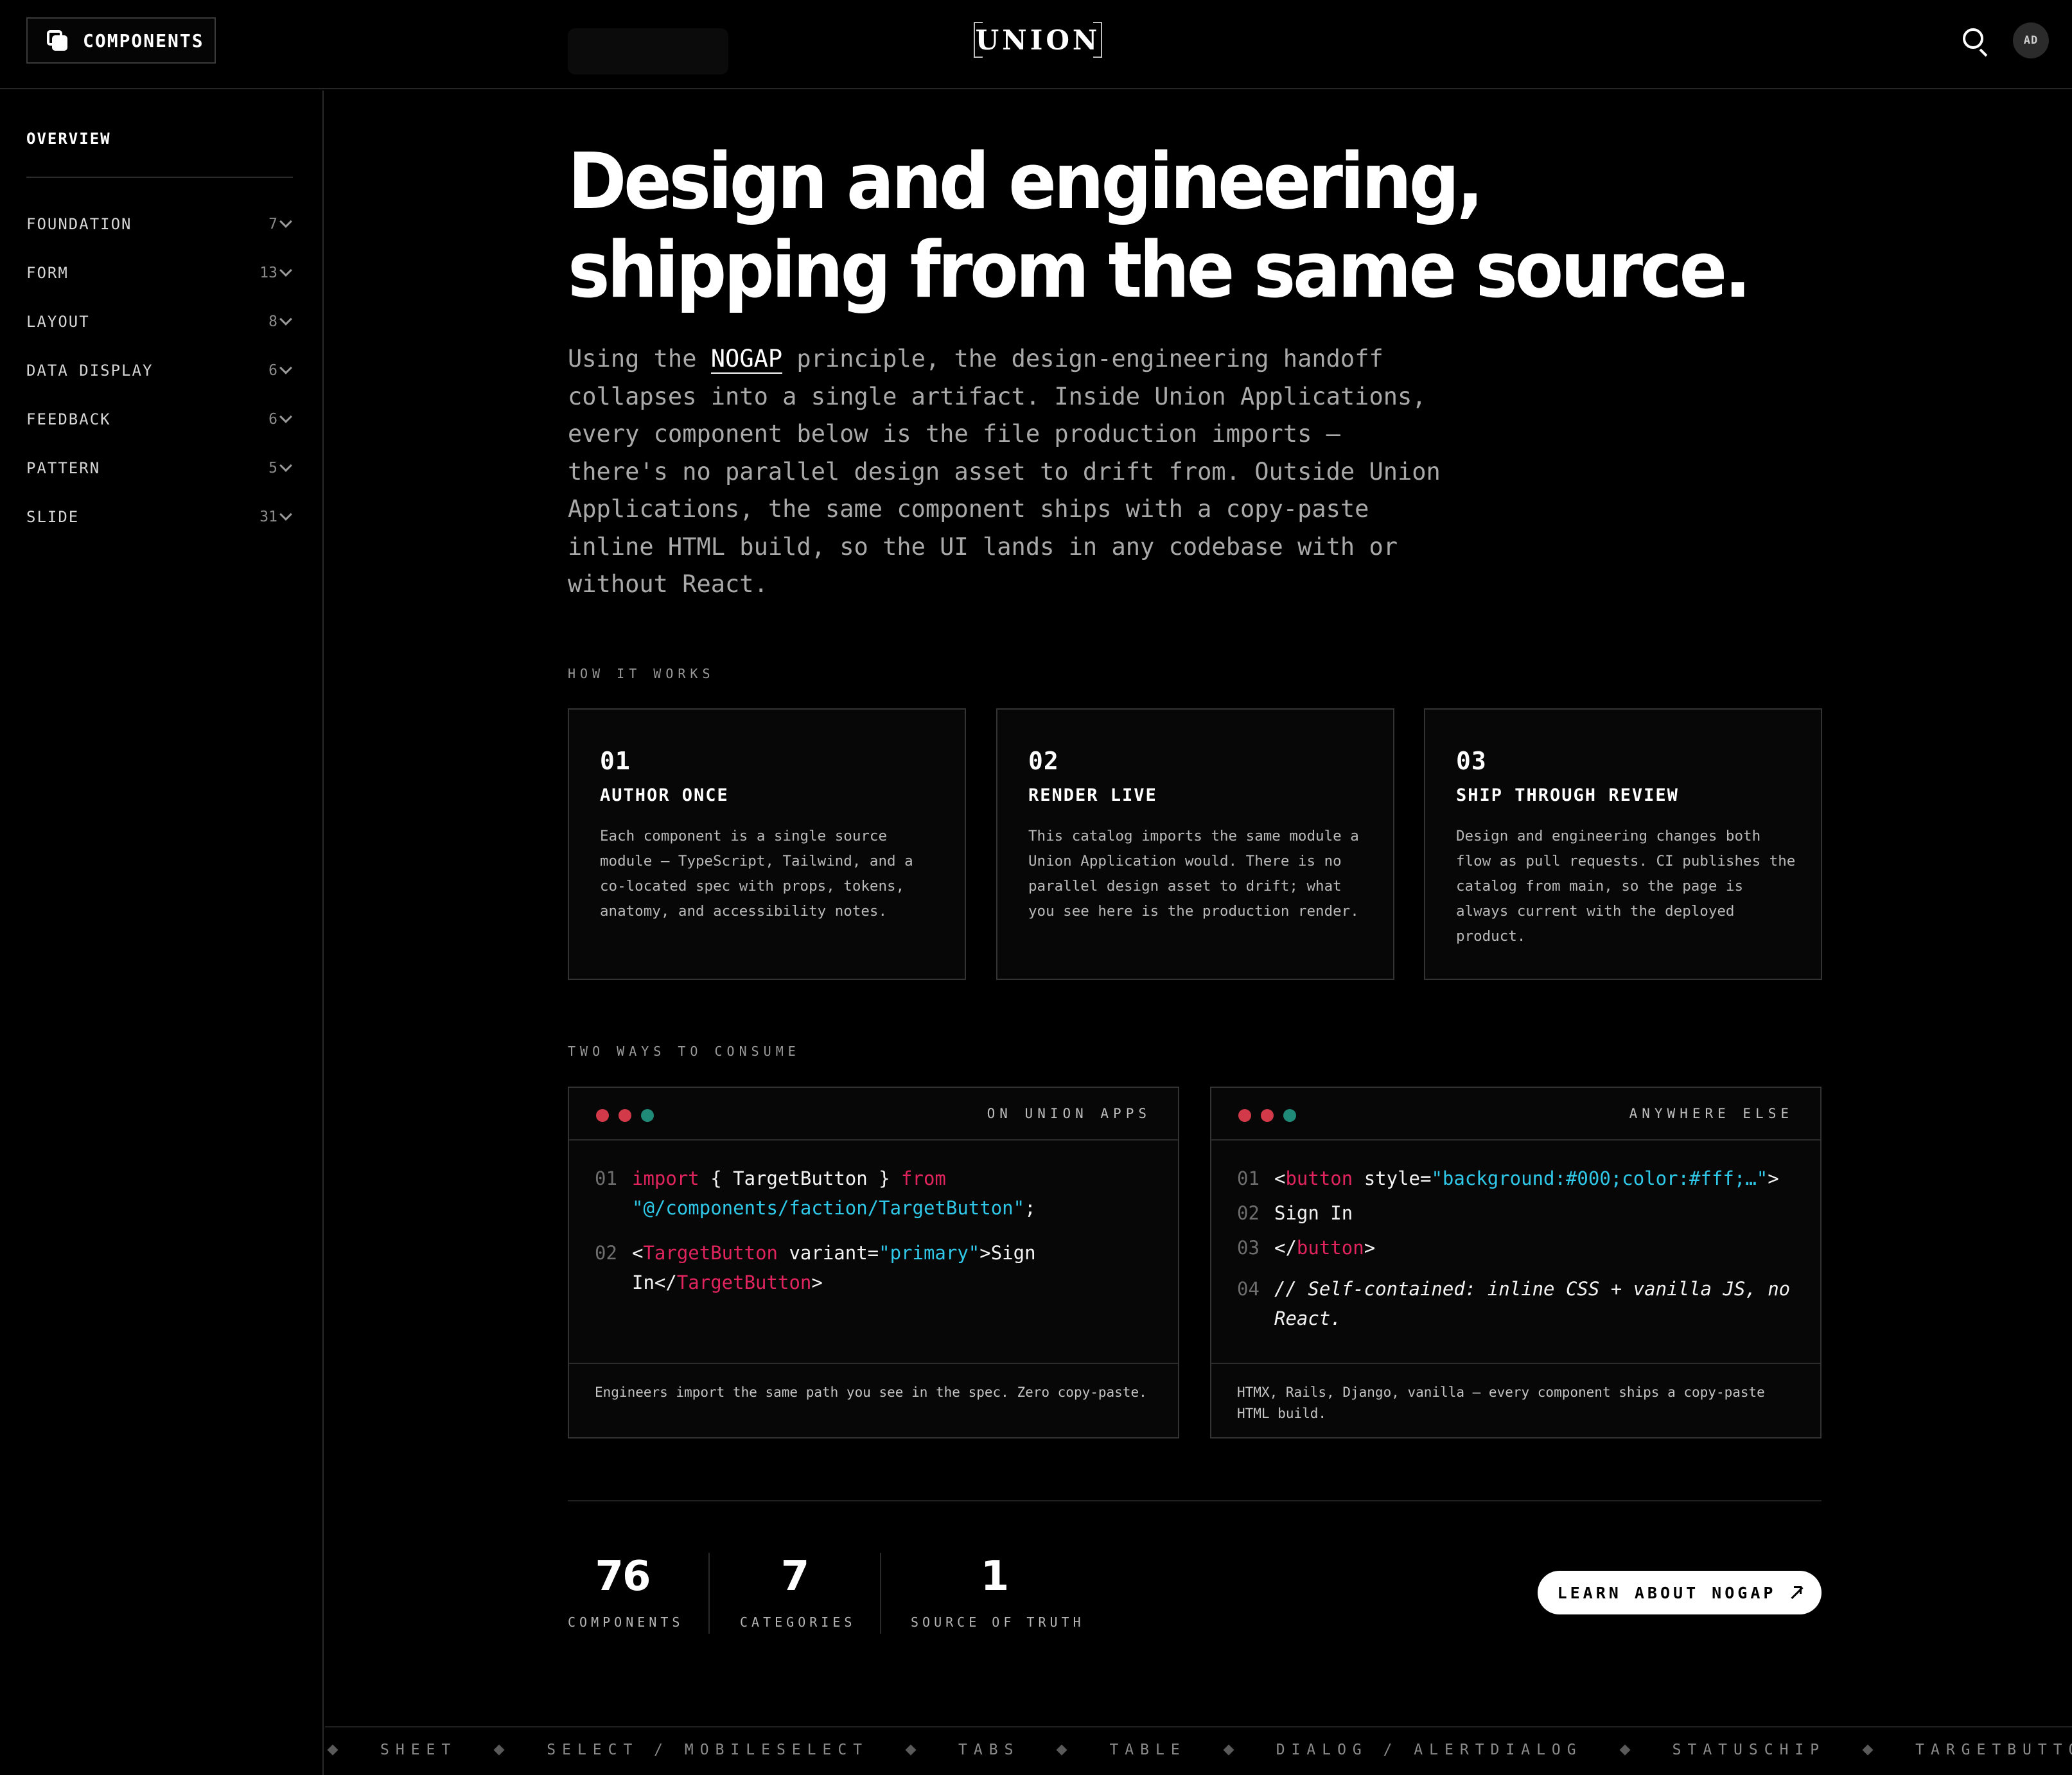 The image size is (2072, 1775). What do you see at coordinates (795, 1576) in the screenshot?
I see `stat-value: 7` at bounding box center [795, 1576].